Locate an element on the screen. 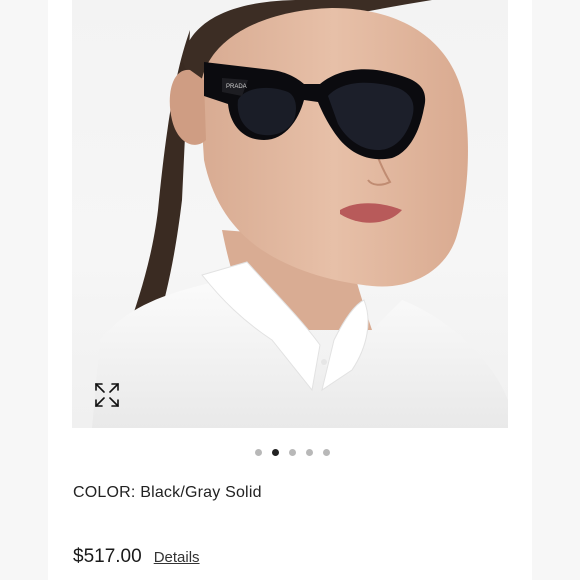  color-value: Black/Gray Solid is located at coordinates (201, 492).